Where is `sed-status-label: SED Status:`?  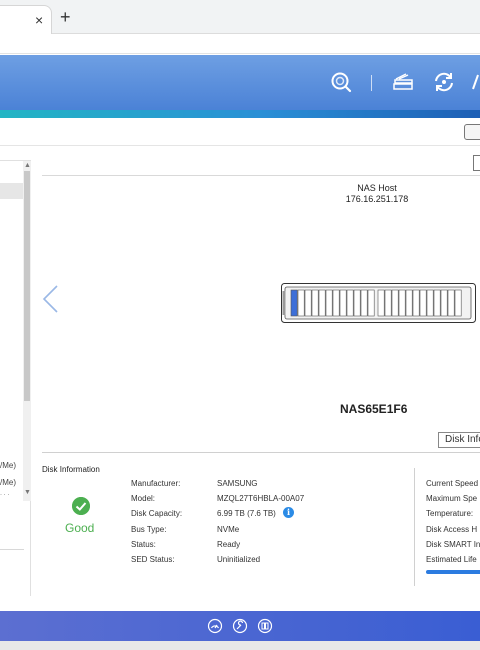 sed-status-label: SED Status: is located at coordinates (153, 559).